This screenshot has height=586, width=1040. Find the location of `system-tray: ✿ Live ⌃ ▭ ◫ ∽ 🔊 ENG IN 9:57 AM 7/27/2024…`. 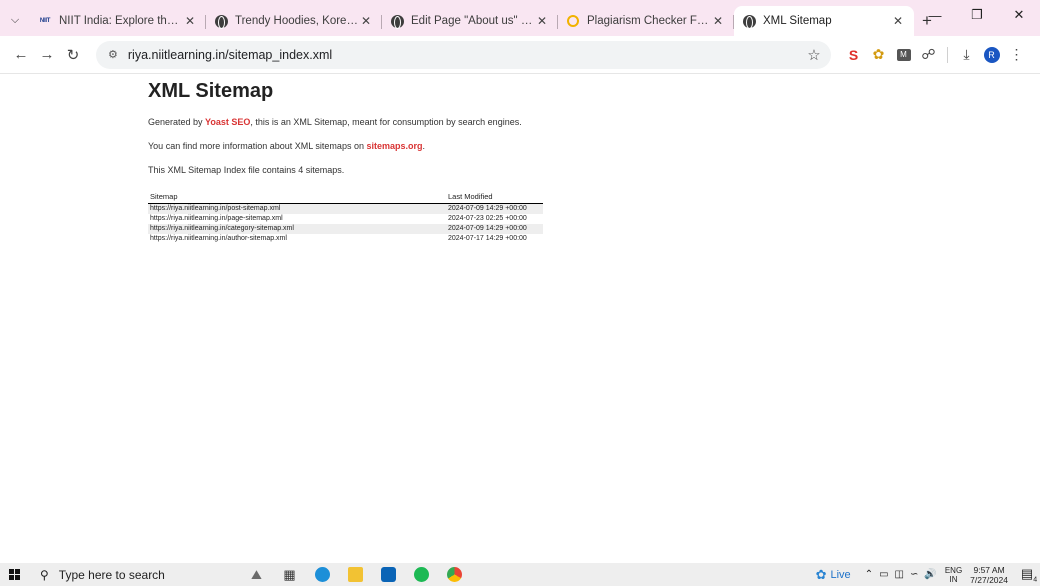

system-tray: ✿ Live ⌃ ▭ ◫ ∽ 🔊 ENG IN 9:57 AM 7/27/2024… is located at coordinates (928, 574).